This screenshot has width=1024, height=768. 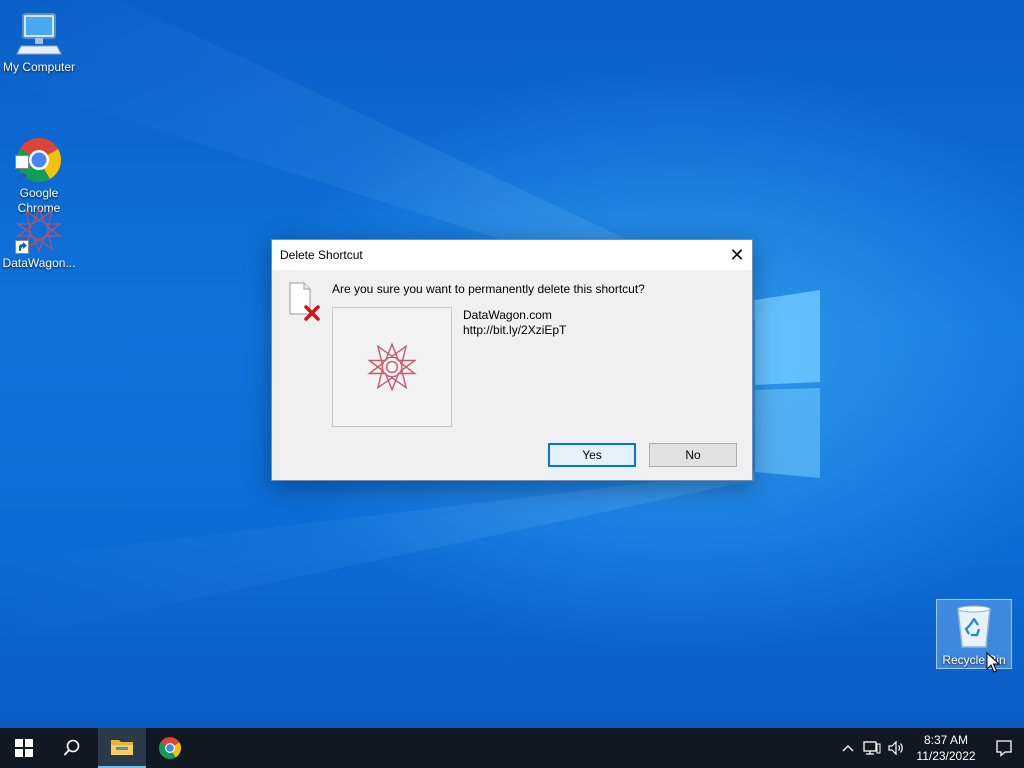 I want to click on computer-icon, so click(x=39, y=34).